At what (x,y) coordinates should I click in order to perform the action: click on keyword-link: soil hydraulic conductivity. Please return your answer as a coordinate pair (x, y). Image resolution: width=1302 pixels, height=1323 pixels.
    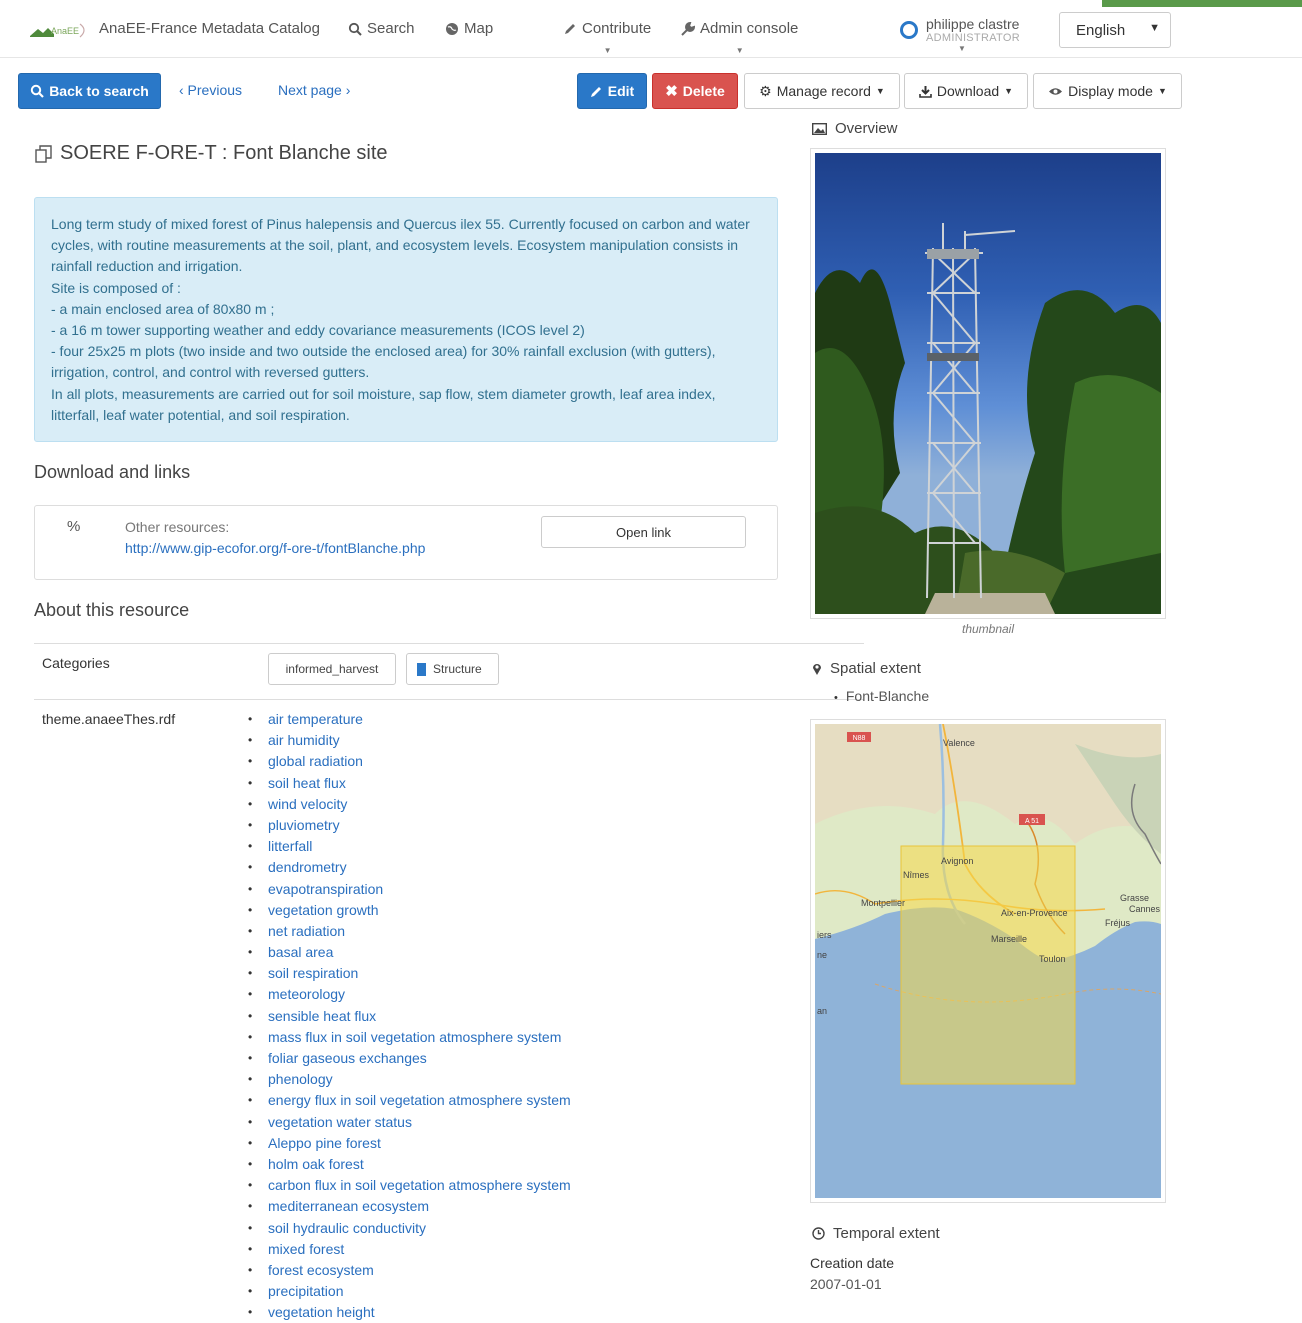
    Looking at the image, I should click on (347, 1228).